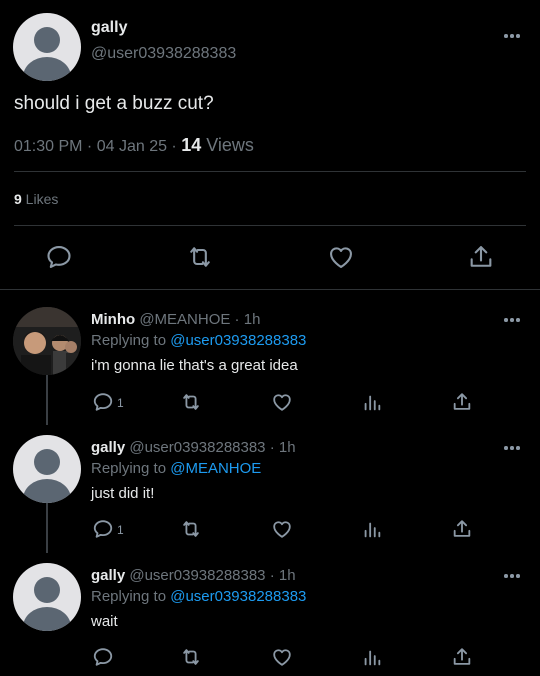 The image size is (540, 676). What do you see at coordinates (215, 468) in the screenshot?
I see `replying-to-link: @MEANHOE` at bounding box center [215, 468].